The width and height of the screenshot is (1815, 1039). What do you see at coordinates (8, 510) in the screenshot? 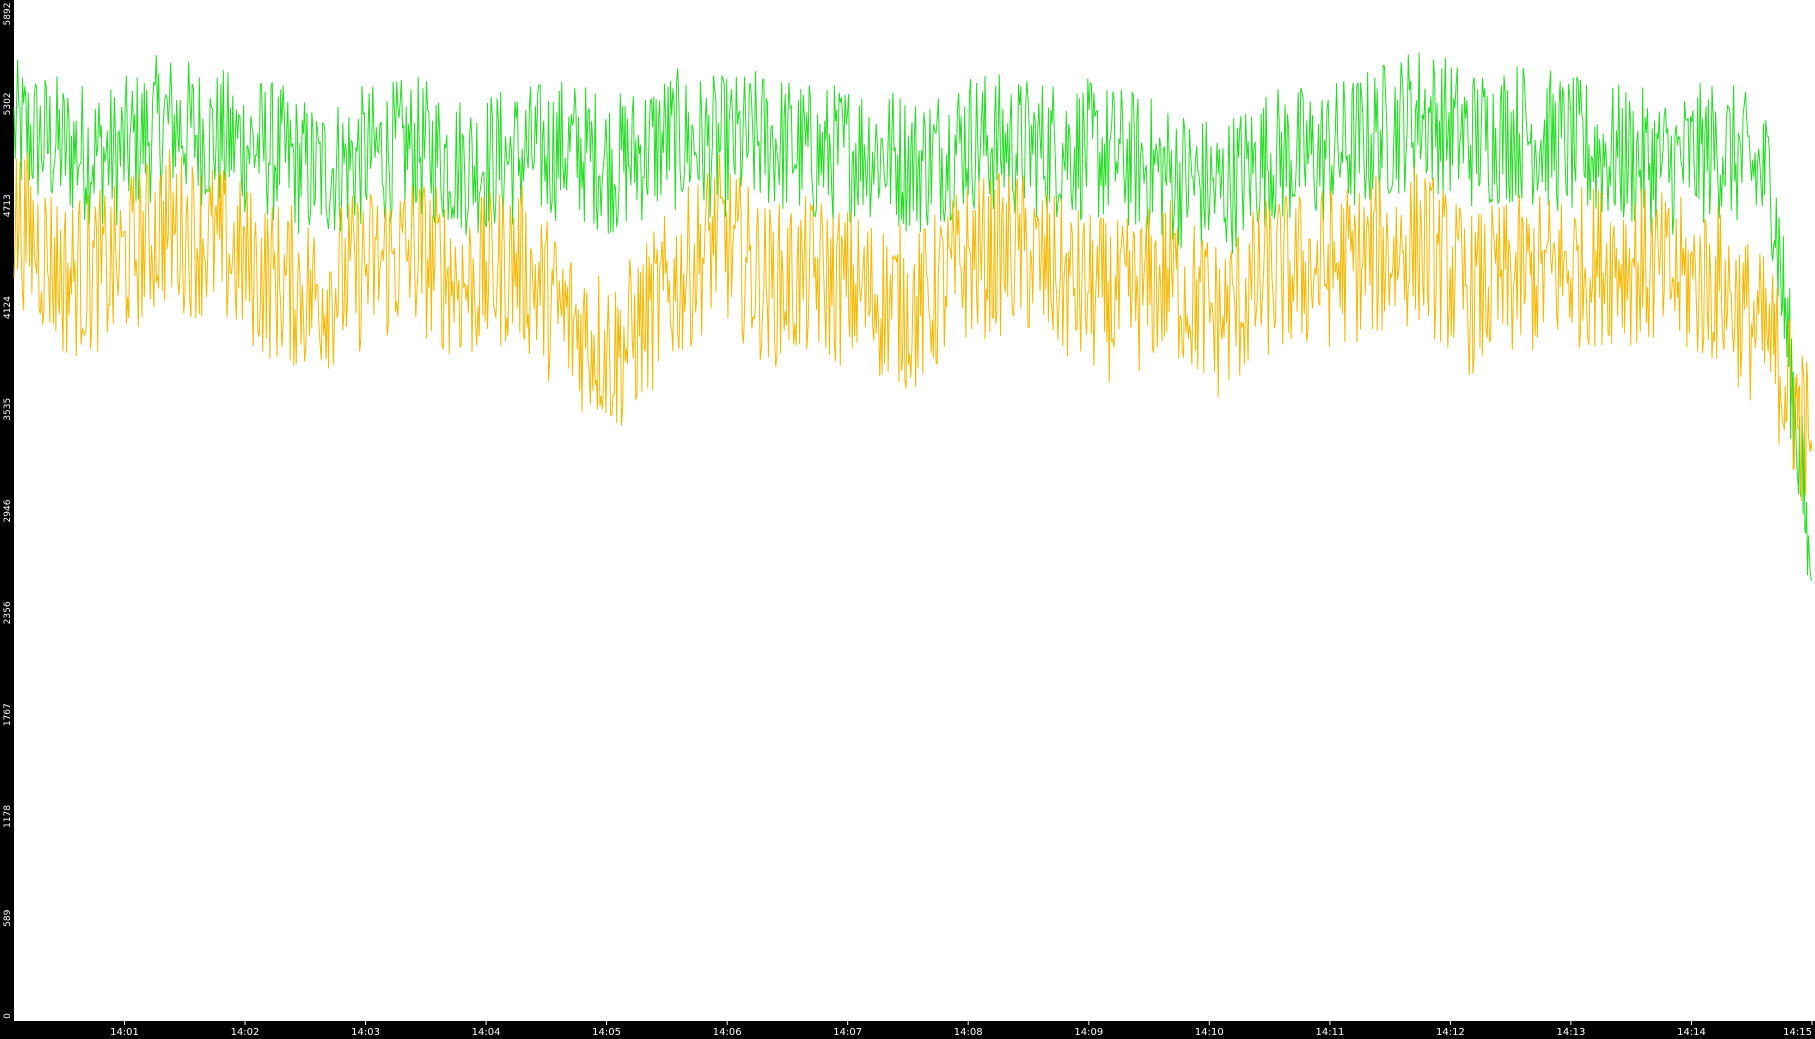
I see `y-tick-label: 2946` at bounding box center [8, 510].